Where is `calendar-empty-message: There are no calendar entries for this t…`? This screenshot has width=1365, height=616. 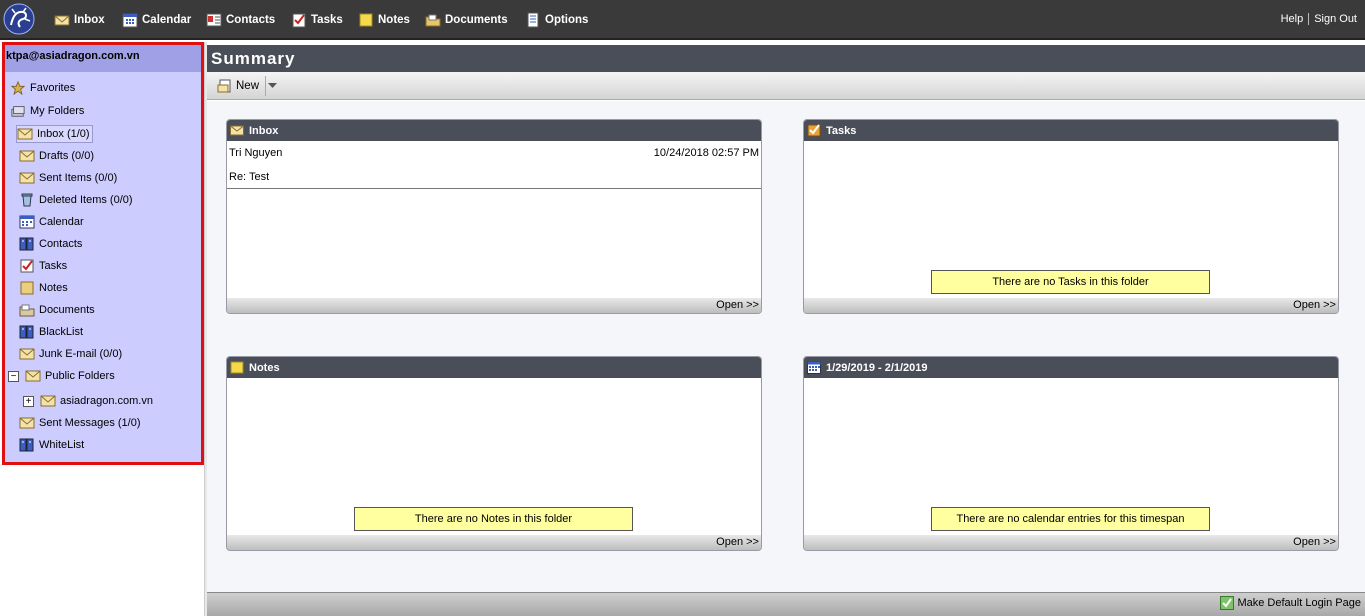
calendar-empty-message: There are no calendar entries for this t… is located at coordinates (1070, 519).